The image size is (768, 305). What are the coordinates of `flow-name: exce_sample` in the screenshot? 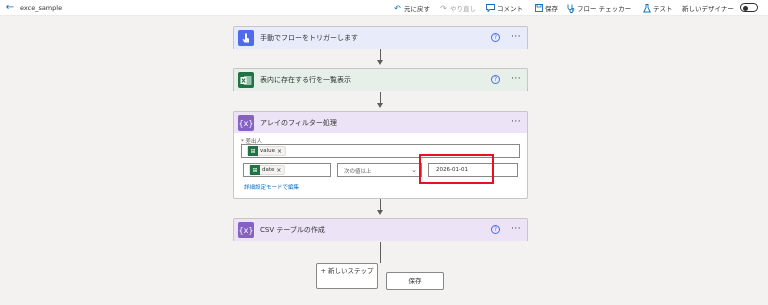 It's located at (41, 8).